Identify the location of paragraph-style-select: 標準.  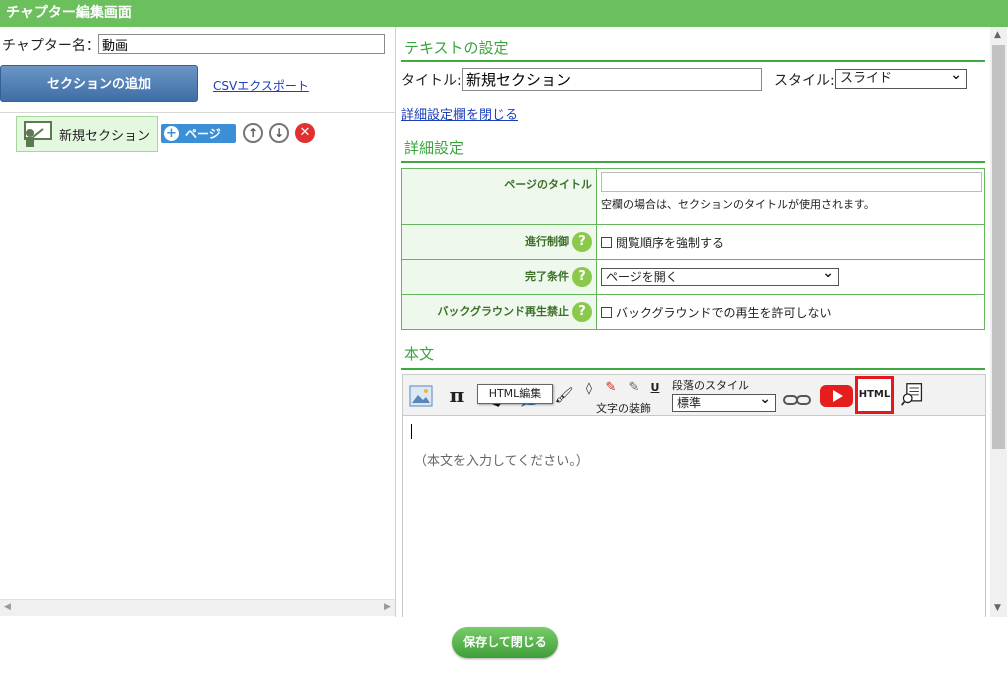
(724, 401).